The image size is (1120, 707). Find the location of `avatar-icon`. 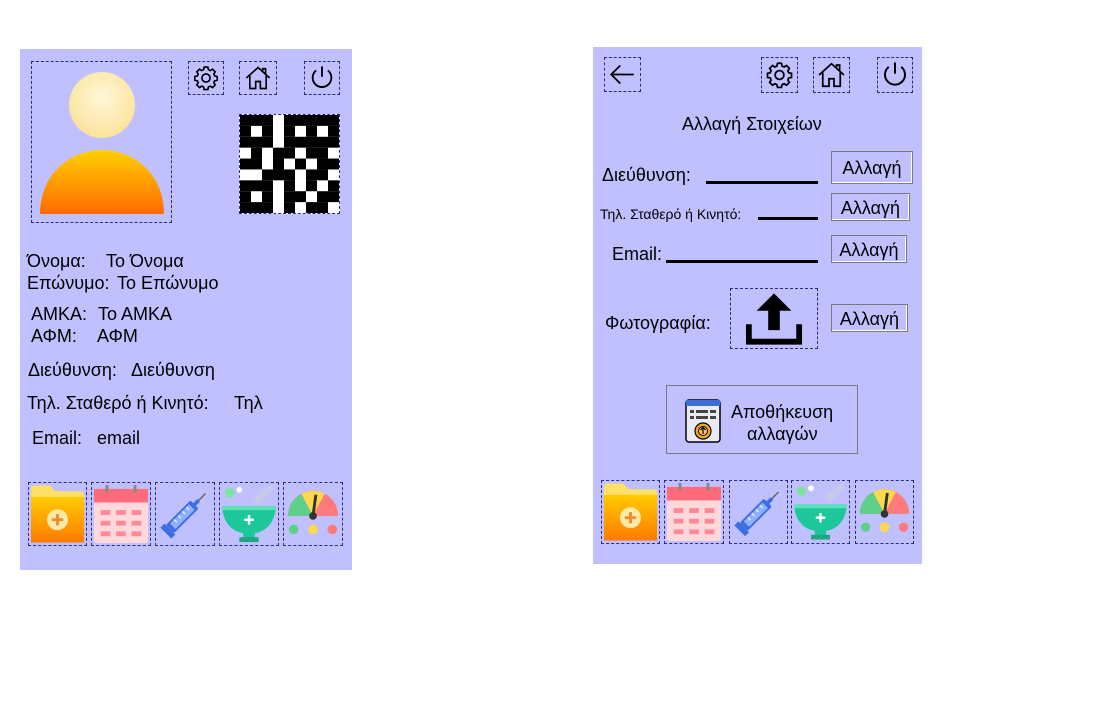

avatar-icon is located at coordinates (102, 143).